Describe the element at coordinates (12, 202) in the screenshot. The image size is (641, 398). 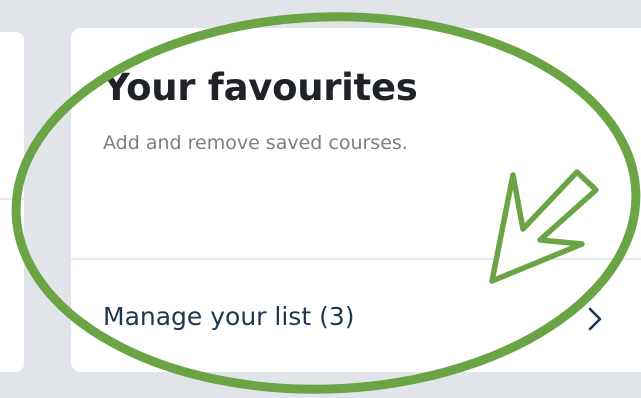
I see `adjacent-card` at that location.